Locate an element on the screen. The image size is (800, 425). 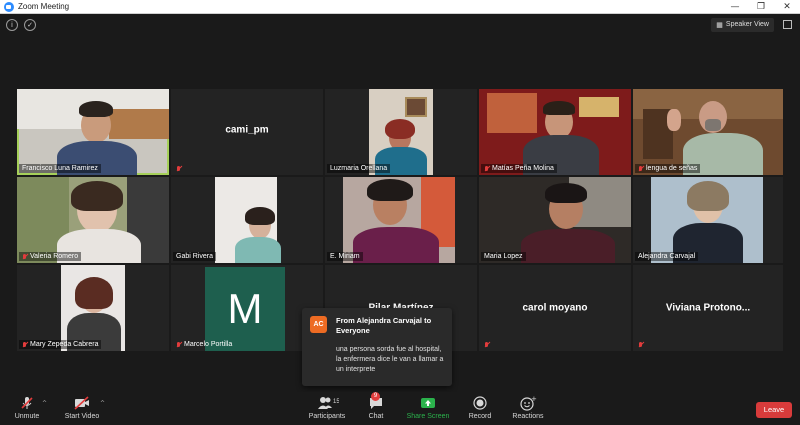
participant-name-center: cami_pm is located at coordinates (247, 130).